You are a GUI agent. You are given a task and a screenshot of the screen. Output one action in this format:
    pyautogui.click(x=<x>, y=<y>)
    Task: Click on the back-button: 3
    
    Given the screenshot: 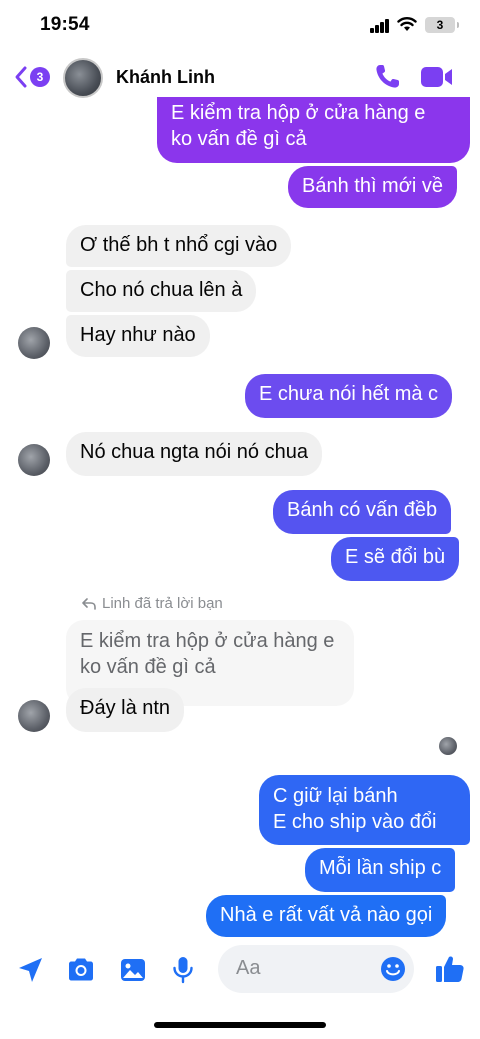 What is the action you would take?
    pyautogui.click(x=34, y=77)
    